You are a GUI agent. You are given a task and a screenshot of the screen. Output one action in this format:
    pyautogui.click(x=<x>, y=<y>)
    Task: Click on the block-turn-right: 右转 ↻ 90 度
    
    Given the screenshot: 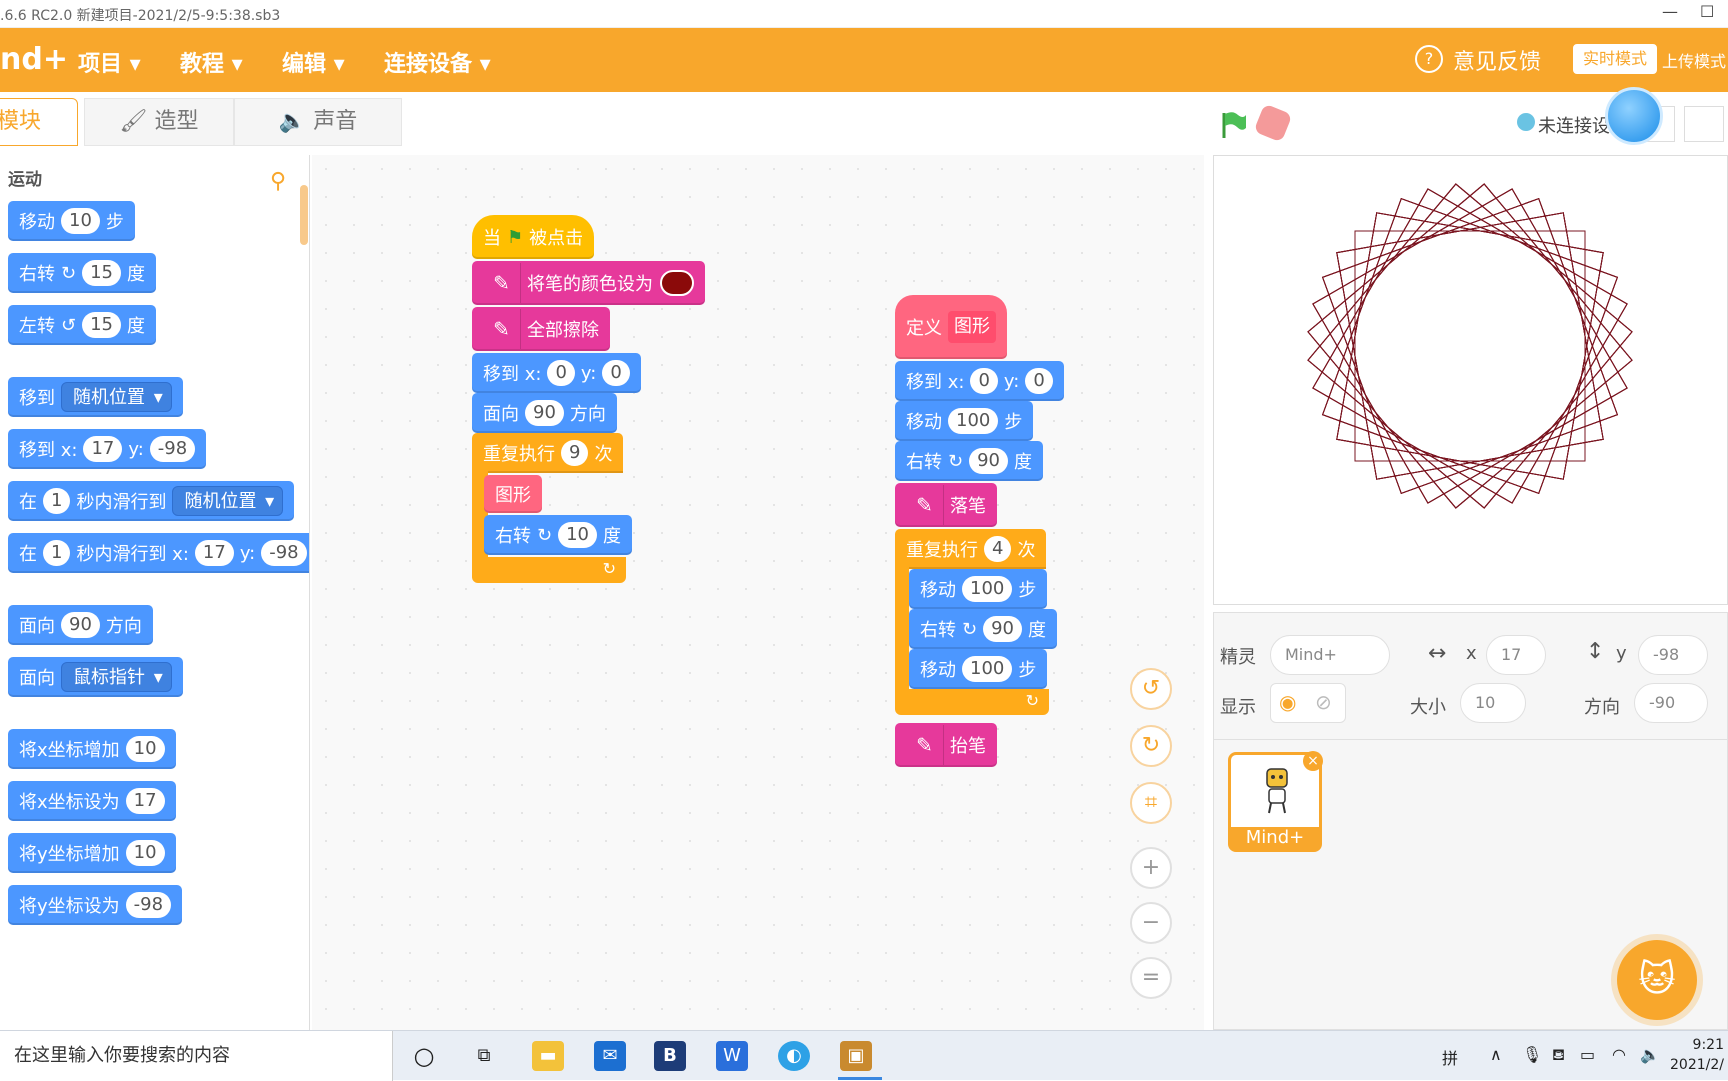 What is the action you would take?
    pyautogui.click(x=983, y=629)
    